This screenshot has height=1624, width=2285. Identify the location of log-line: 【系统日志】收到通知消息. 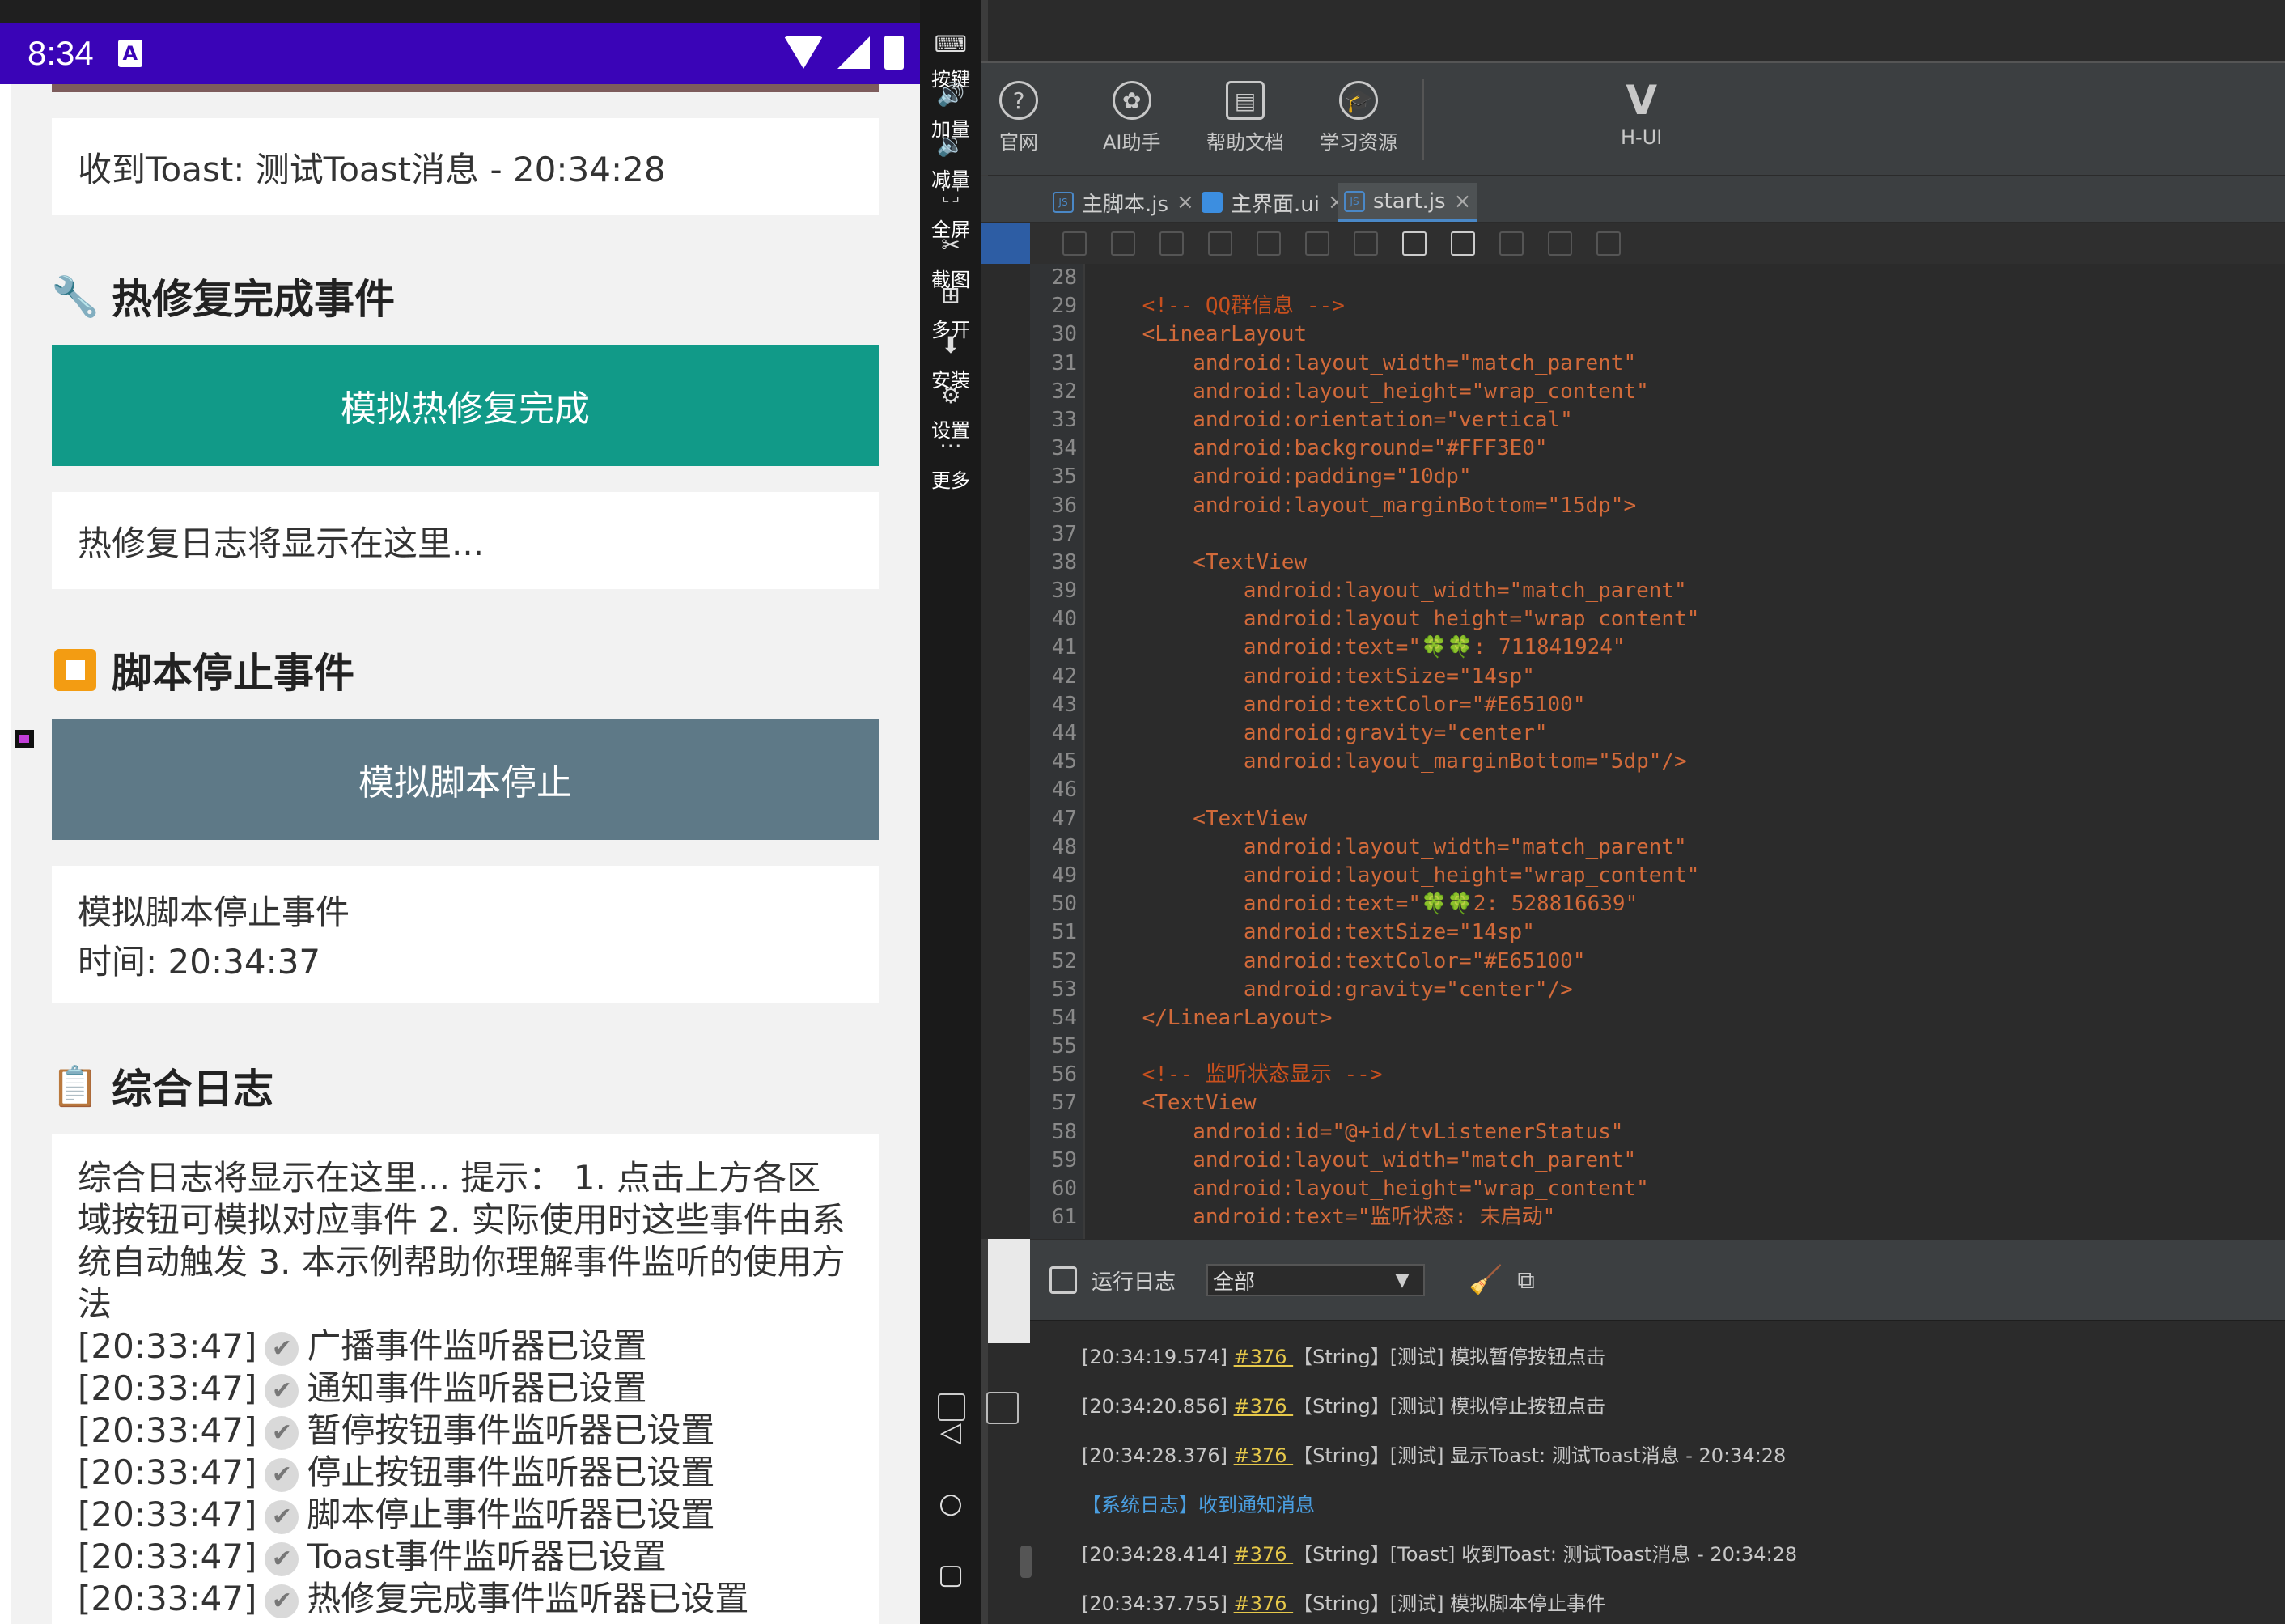
(1198, 1503).